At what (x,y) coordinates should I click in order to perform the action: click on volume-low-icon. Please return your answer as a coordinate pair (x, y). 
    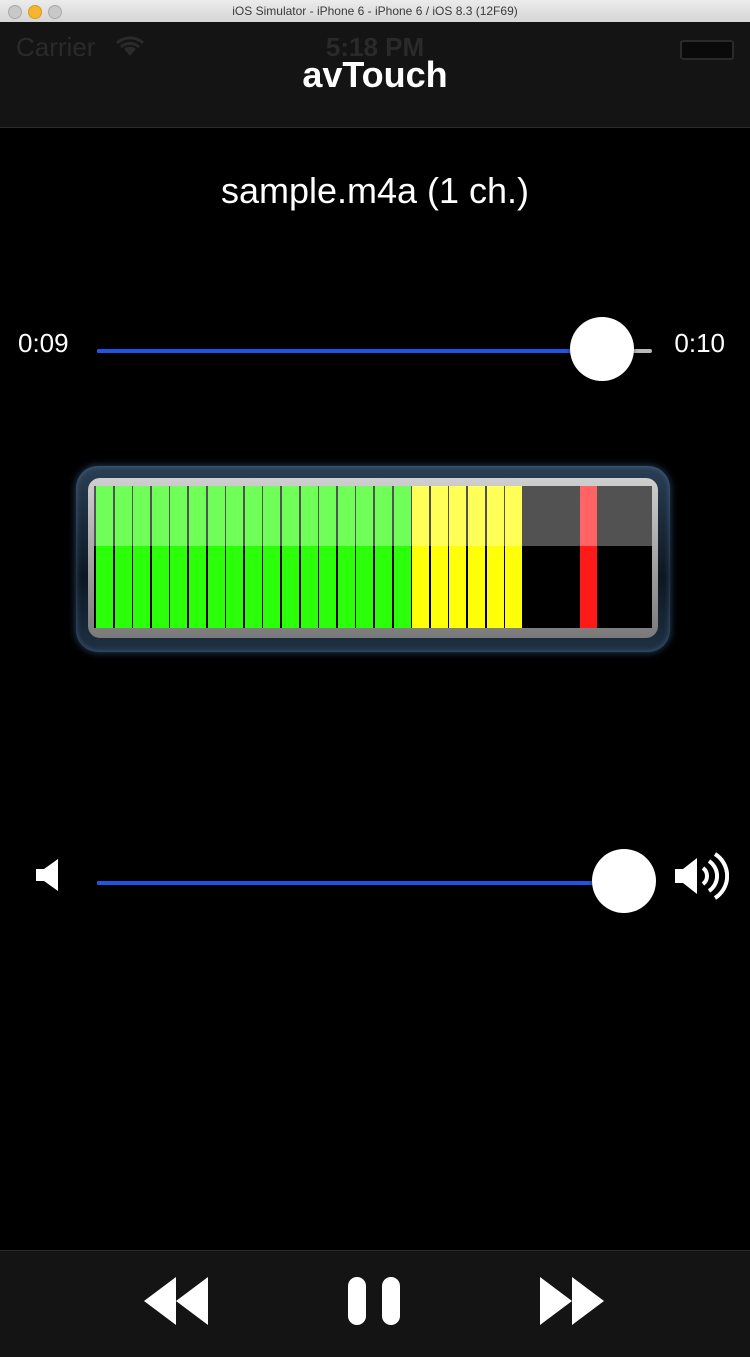
    Looking at the image, I should click on (47, 875).